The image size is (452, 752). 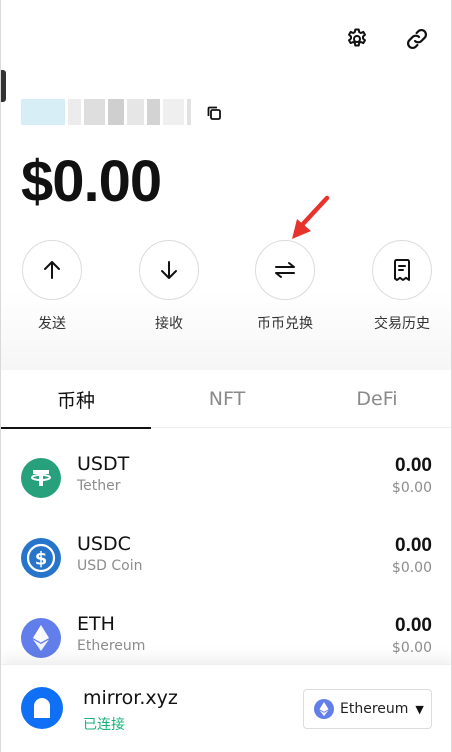 I want to click on copy-icon, so click(x=214, y=113).